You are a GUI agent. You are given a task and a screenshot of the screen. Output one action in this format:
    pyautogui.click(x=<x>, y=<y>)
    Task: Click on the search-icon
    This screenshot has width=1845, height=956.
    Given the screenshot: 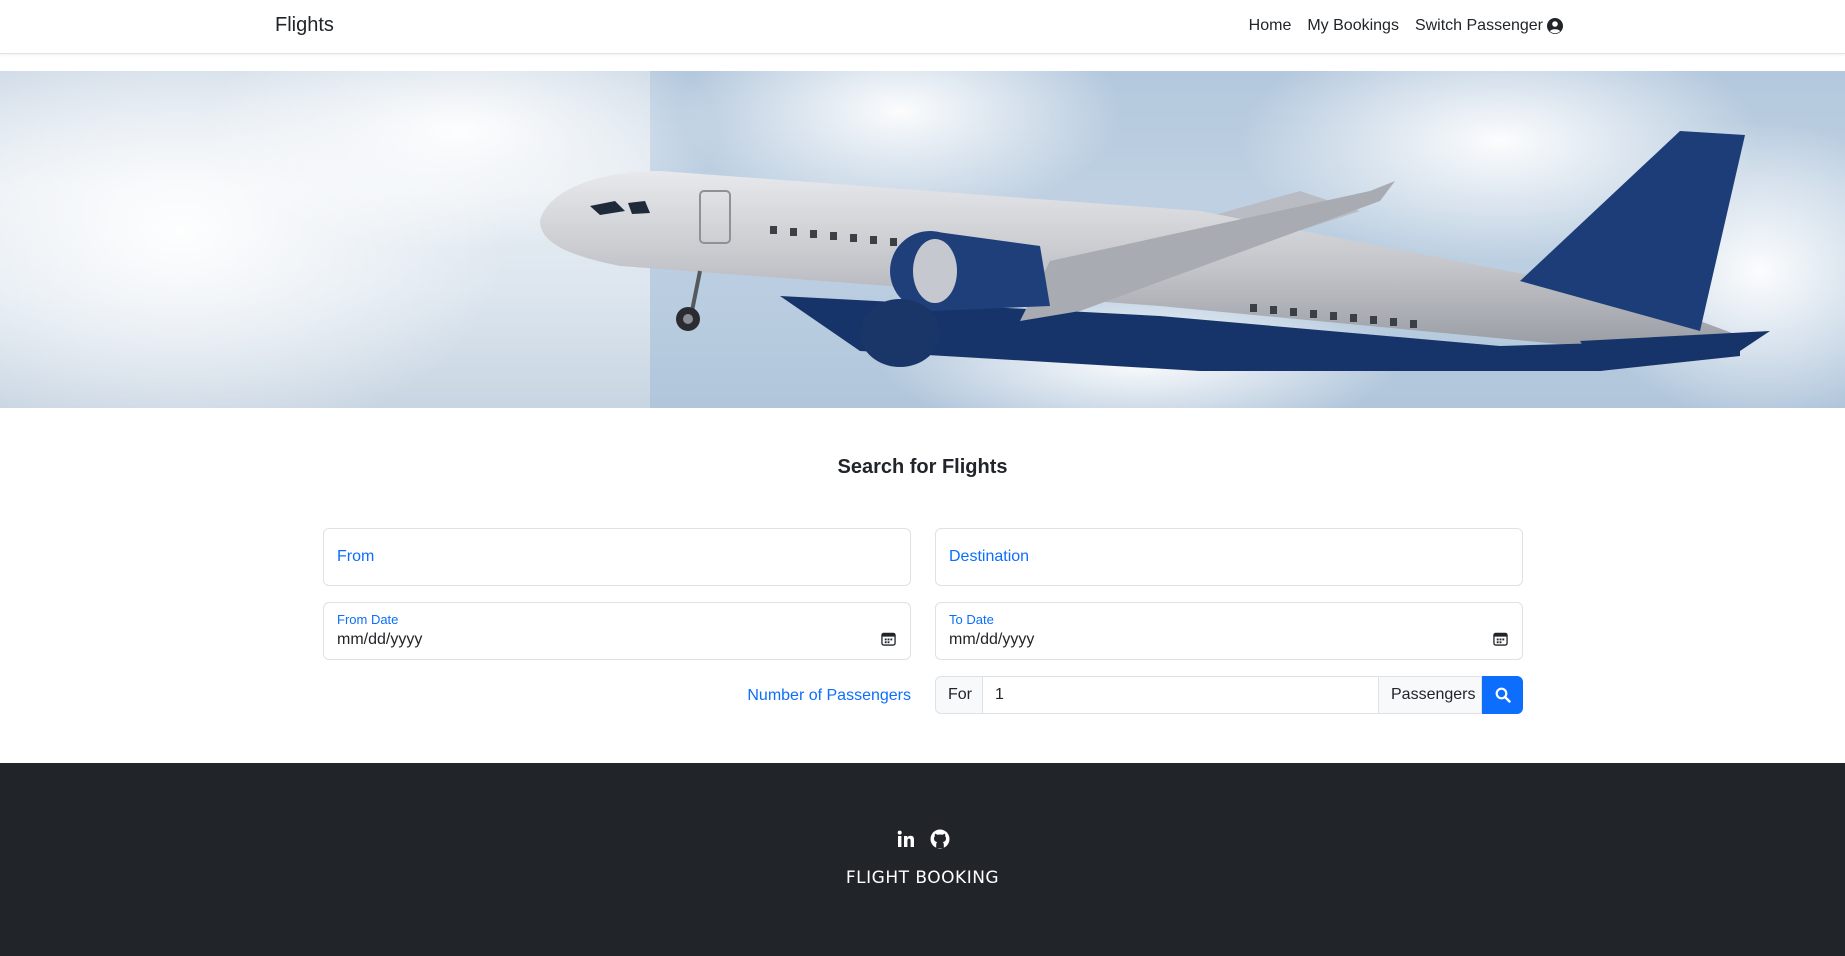 What is the action you would take?
    pyautogui.click(x=1503, y=695)
    